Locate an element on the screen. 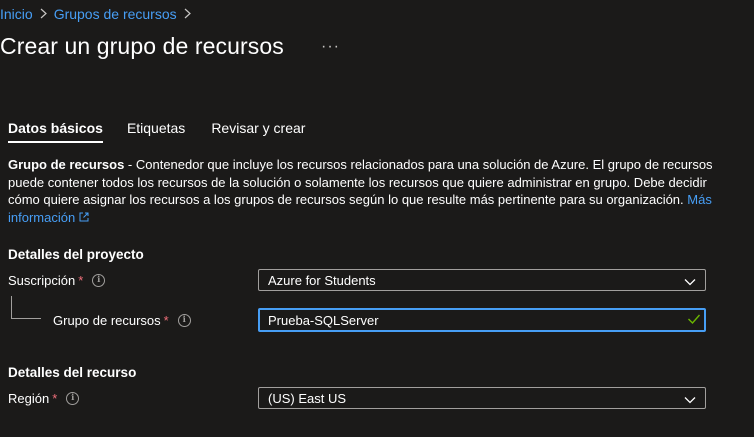 The height and width of the screenshot is (437, 754). checkmark-icon is located at coordinates (694, 320).